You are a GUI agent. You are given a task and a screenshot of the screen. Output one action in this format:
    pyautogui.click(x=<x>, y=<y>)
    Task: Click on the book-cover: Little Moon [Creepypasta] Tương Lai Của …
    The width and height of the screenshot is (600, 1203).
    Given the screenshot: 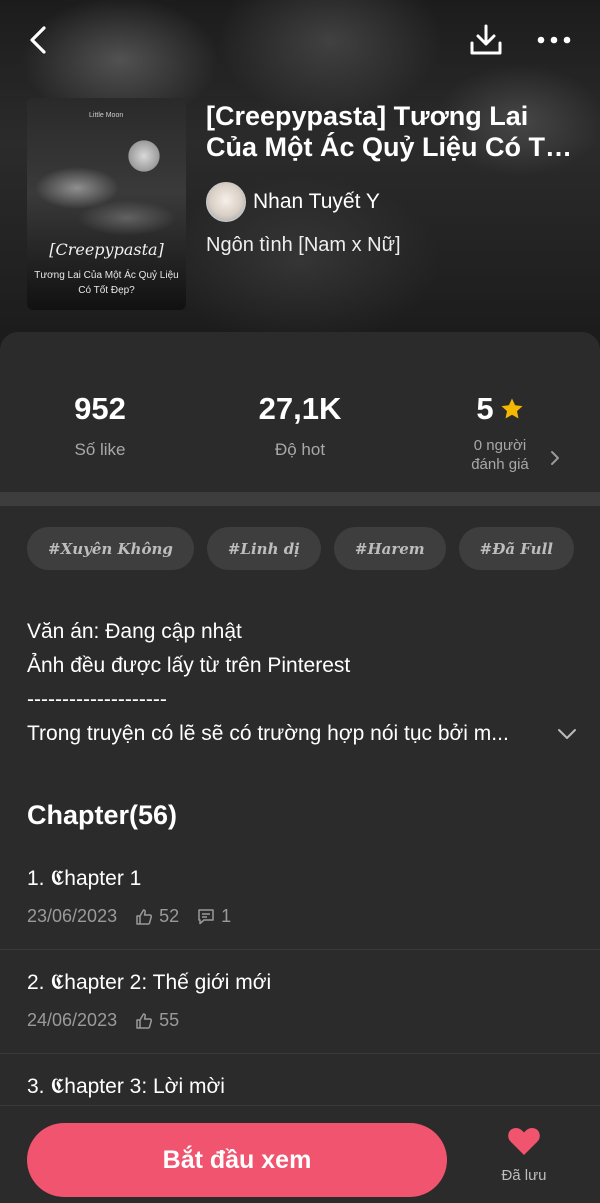 What is the action you would take?
    pyautogui.click(x=106, y=204)
    